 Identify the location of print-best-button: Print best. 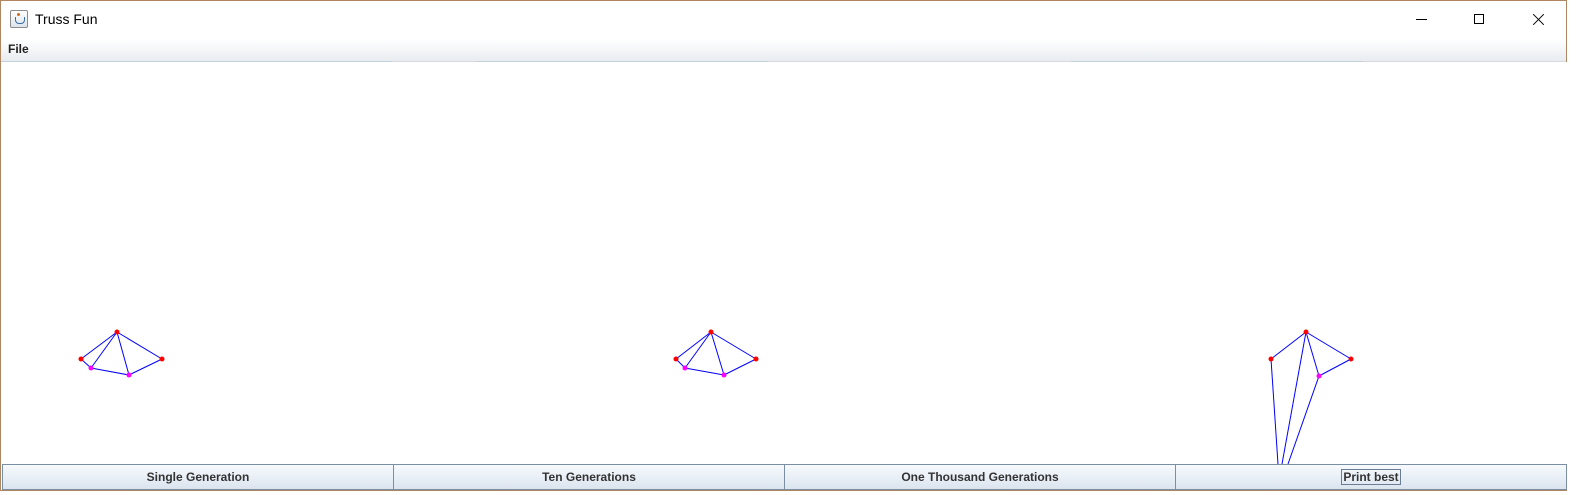
(1371, 477).